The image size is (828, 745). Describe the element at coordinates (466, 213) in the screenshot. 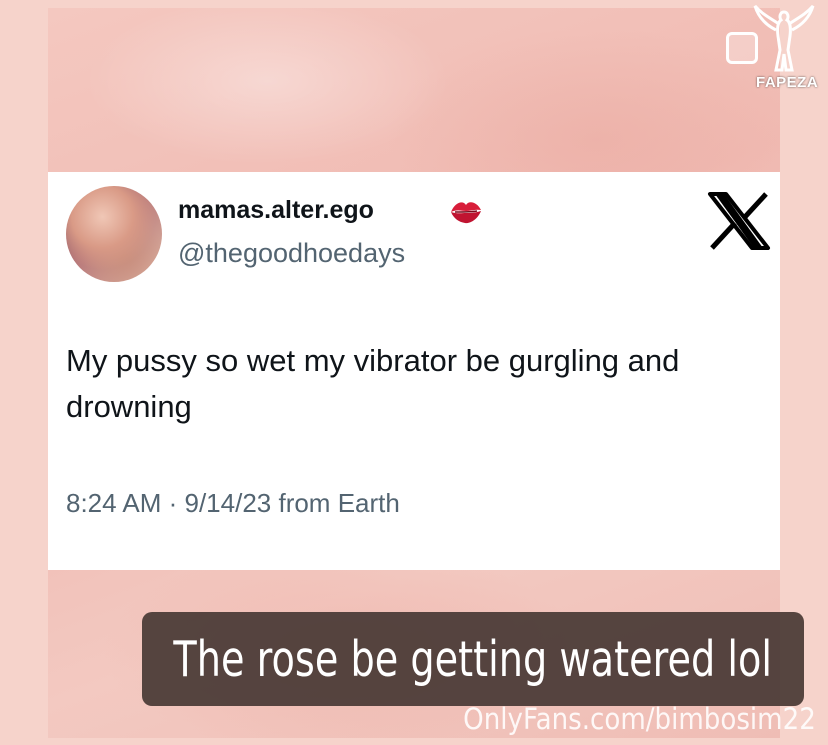

I see `kiss-mark-icon` at that location.